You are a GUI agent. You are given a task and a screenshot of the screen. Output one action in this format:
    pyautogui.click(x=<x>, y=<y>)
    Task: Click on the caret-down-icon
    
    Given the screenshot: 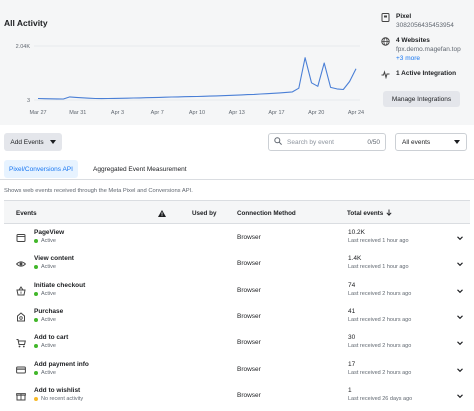 What is the action you would take?
    pyautogui.click(x=52, y=142)
    